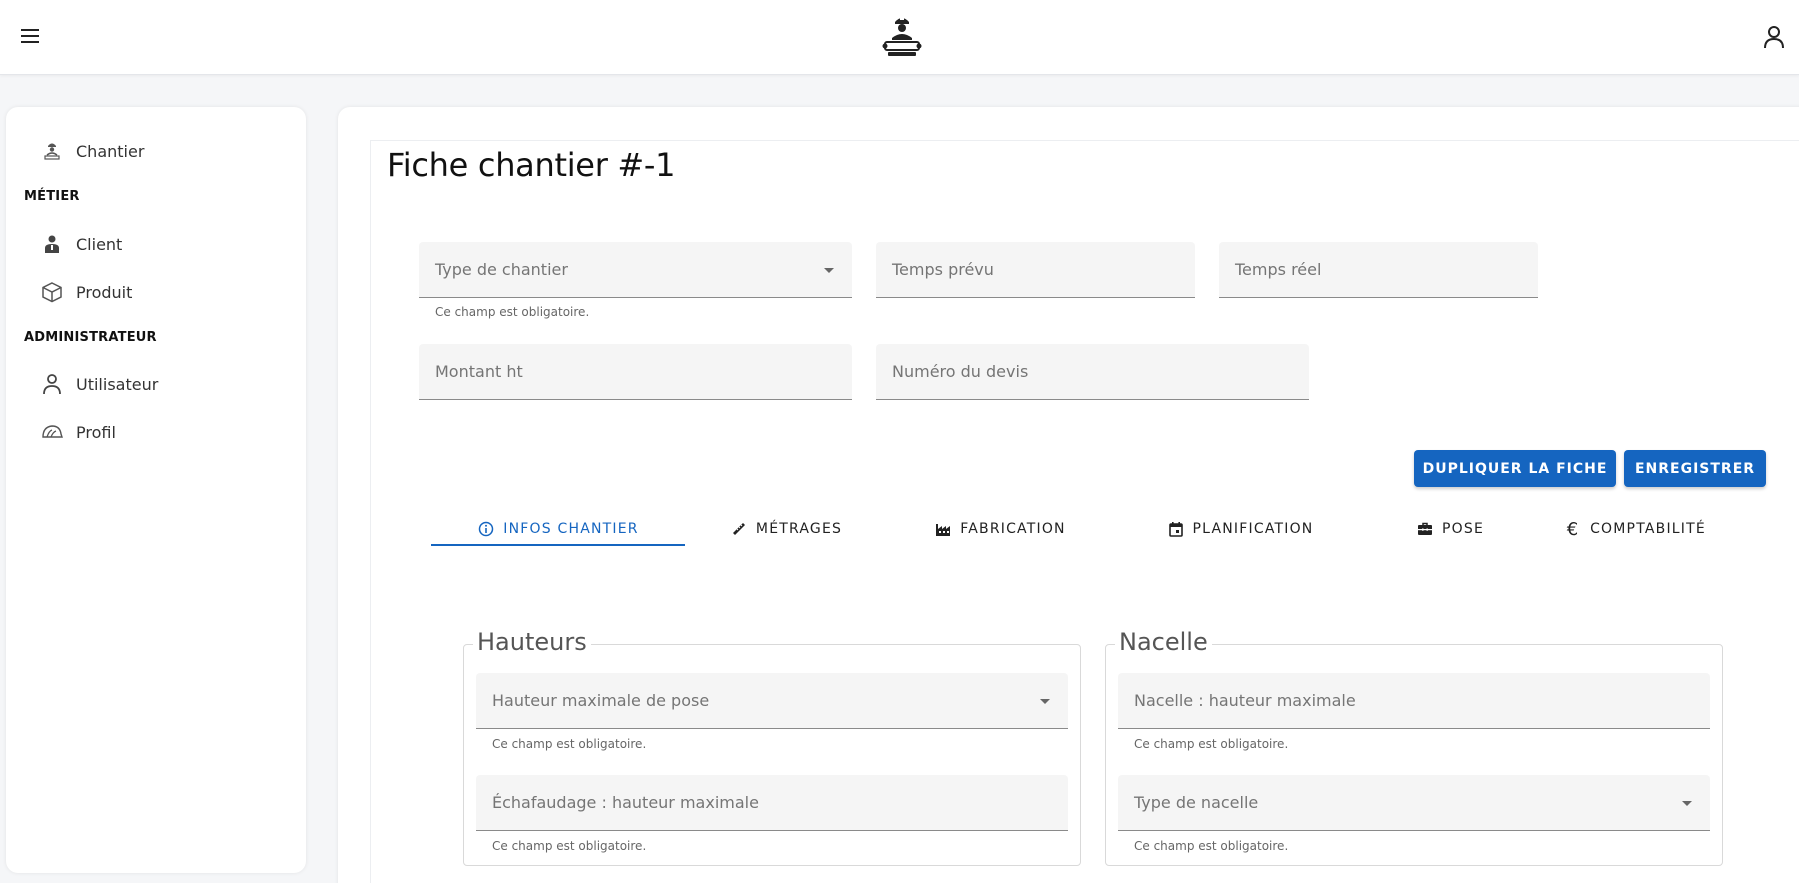  What do you see at coordinates (1414, 701) in the screenshot?
I see `nacelle-hauteur-input: Nacelle : hauteur maximale` at bounding box center [1414, 701].